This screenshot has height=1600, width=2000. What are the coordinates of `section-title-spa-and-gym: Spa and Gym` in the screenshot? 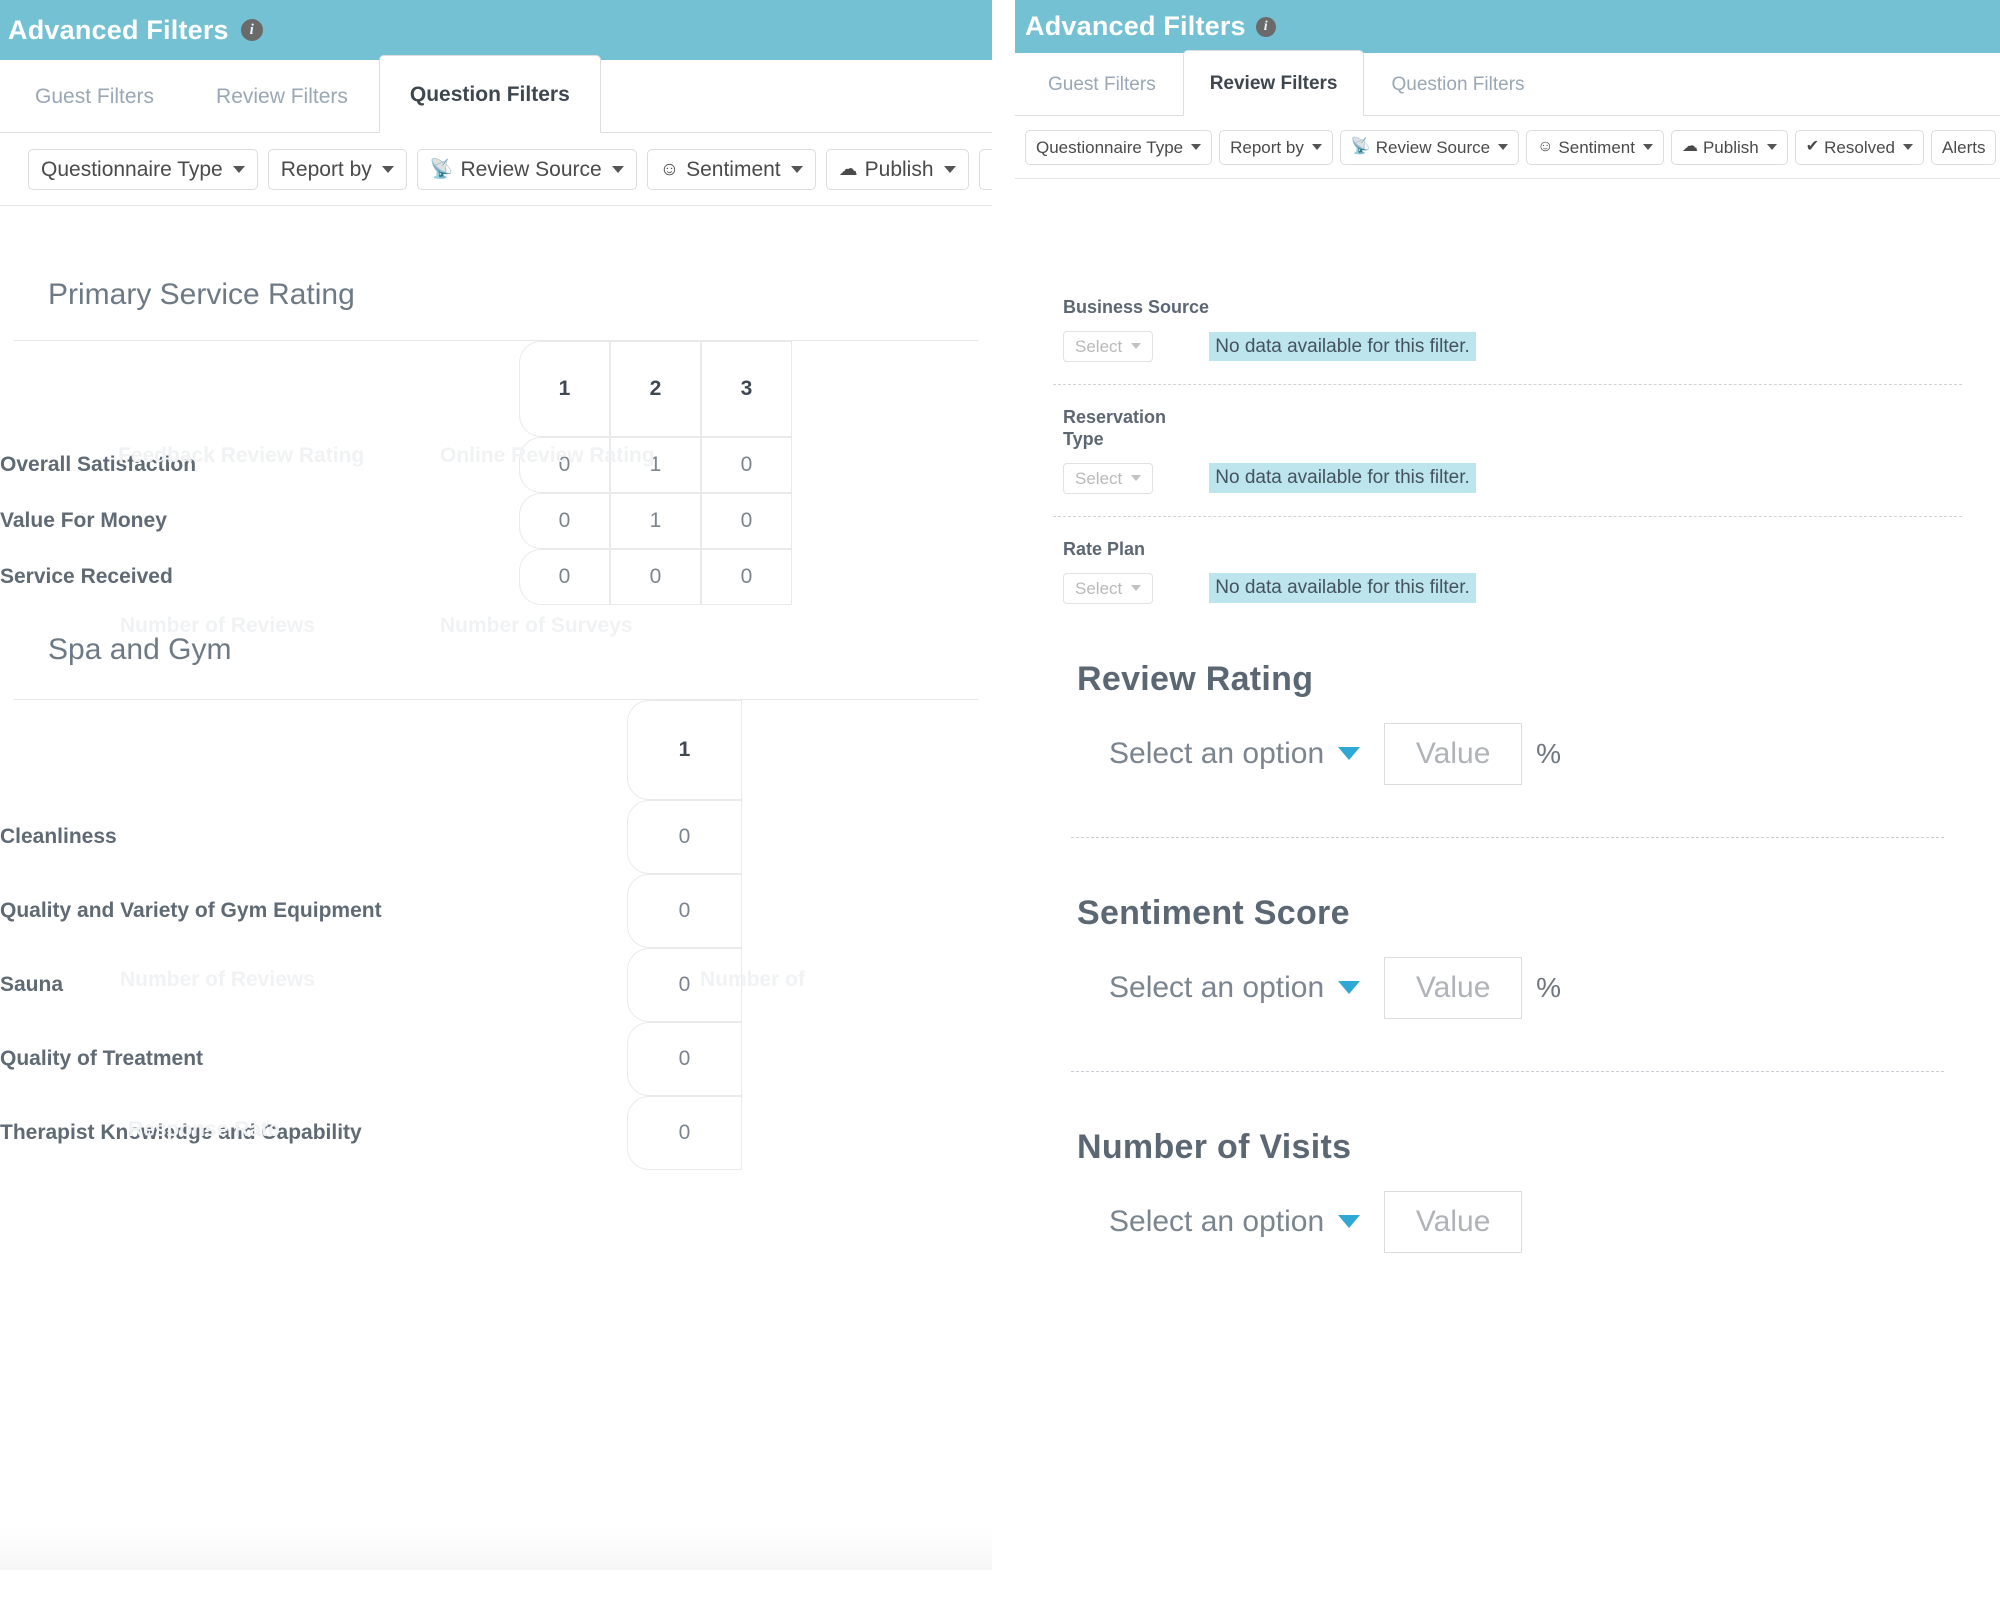 It's located at (140, 649).